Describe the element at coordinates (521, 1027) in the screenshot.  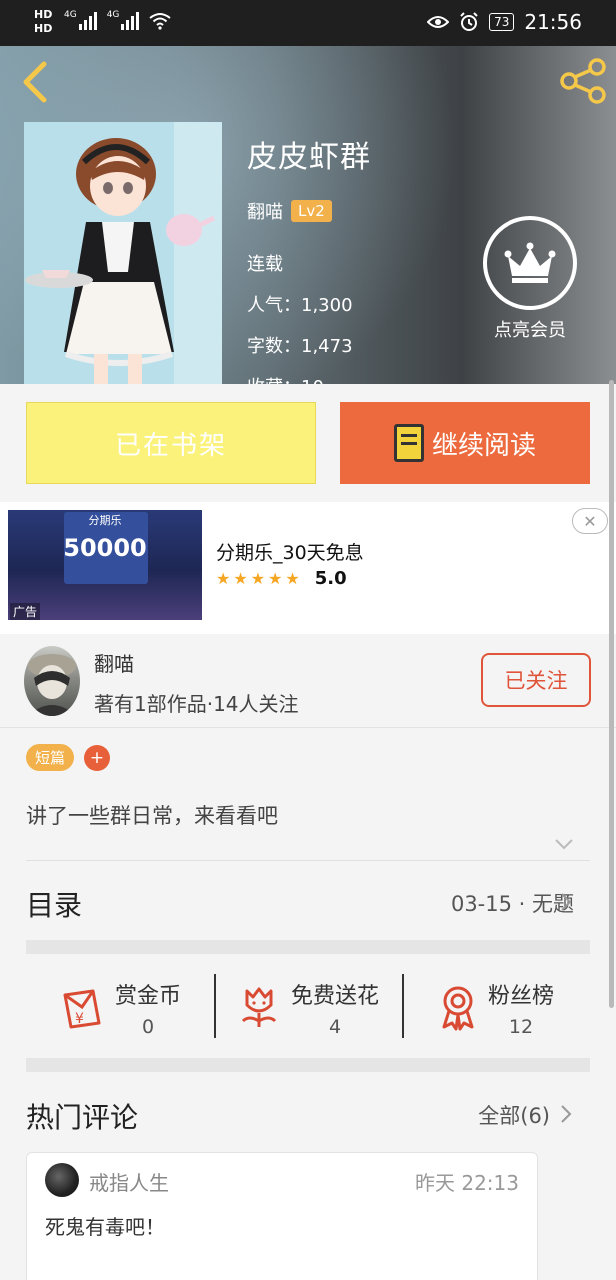
I see `fans-value: 12` at that location.